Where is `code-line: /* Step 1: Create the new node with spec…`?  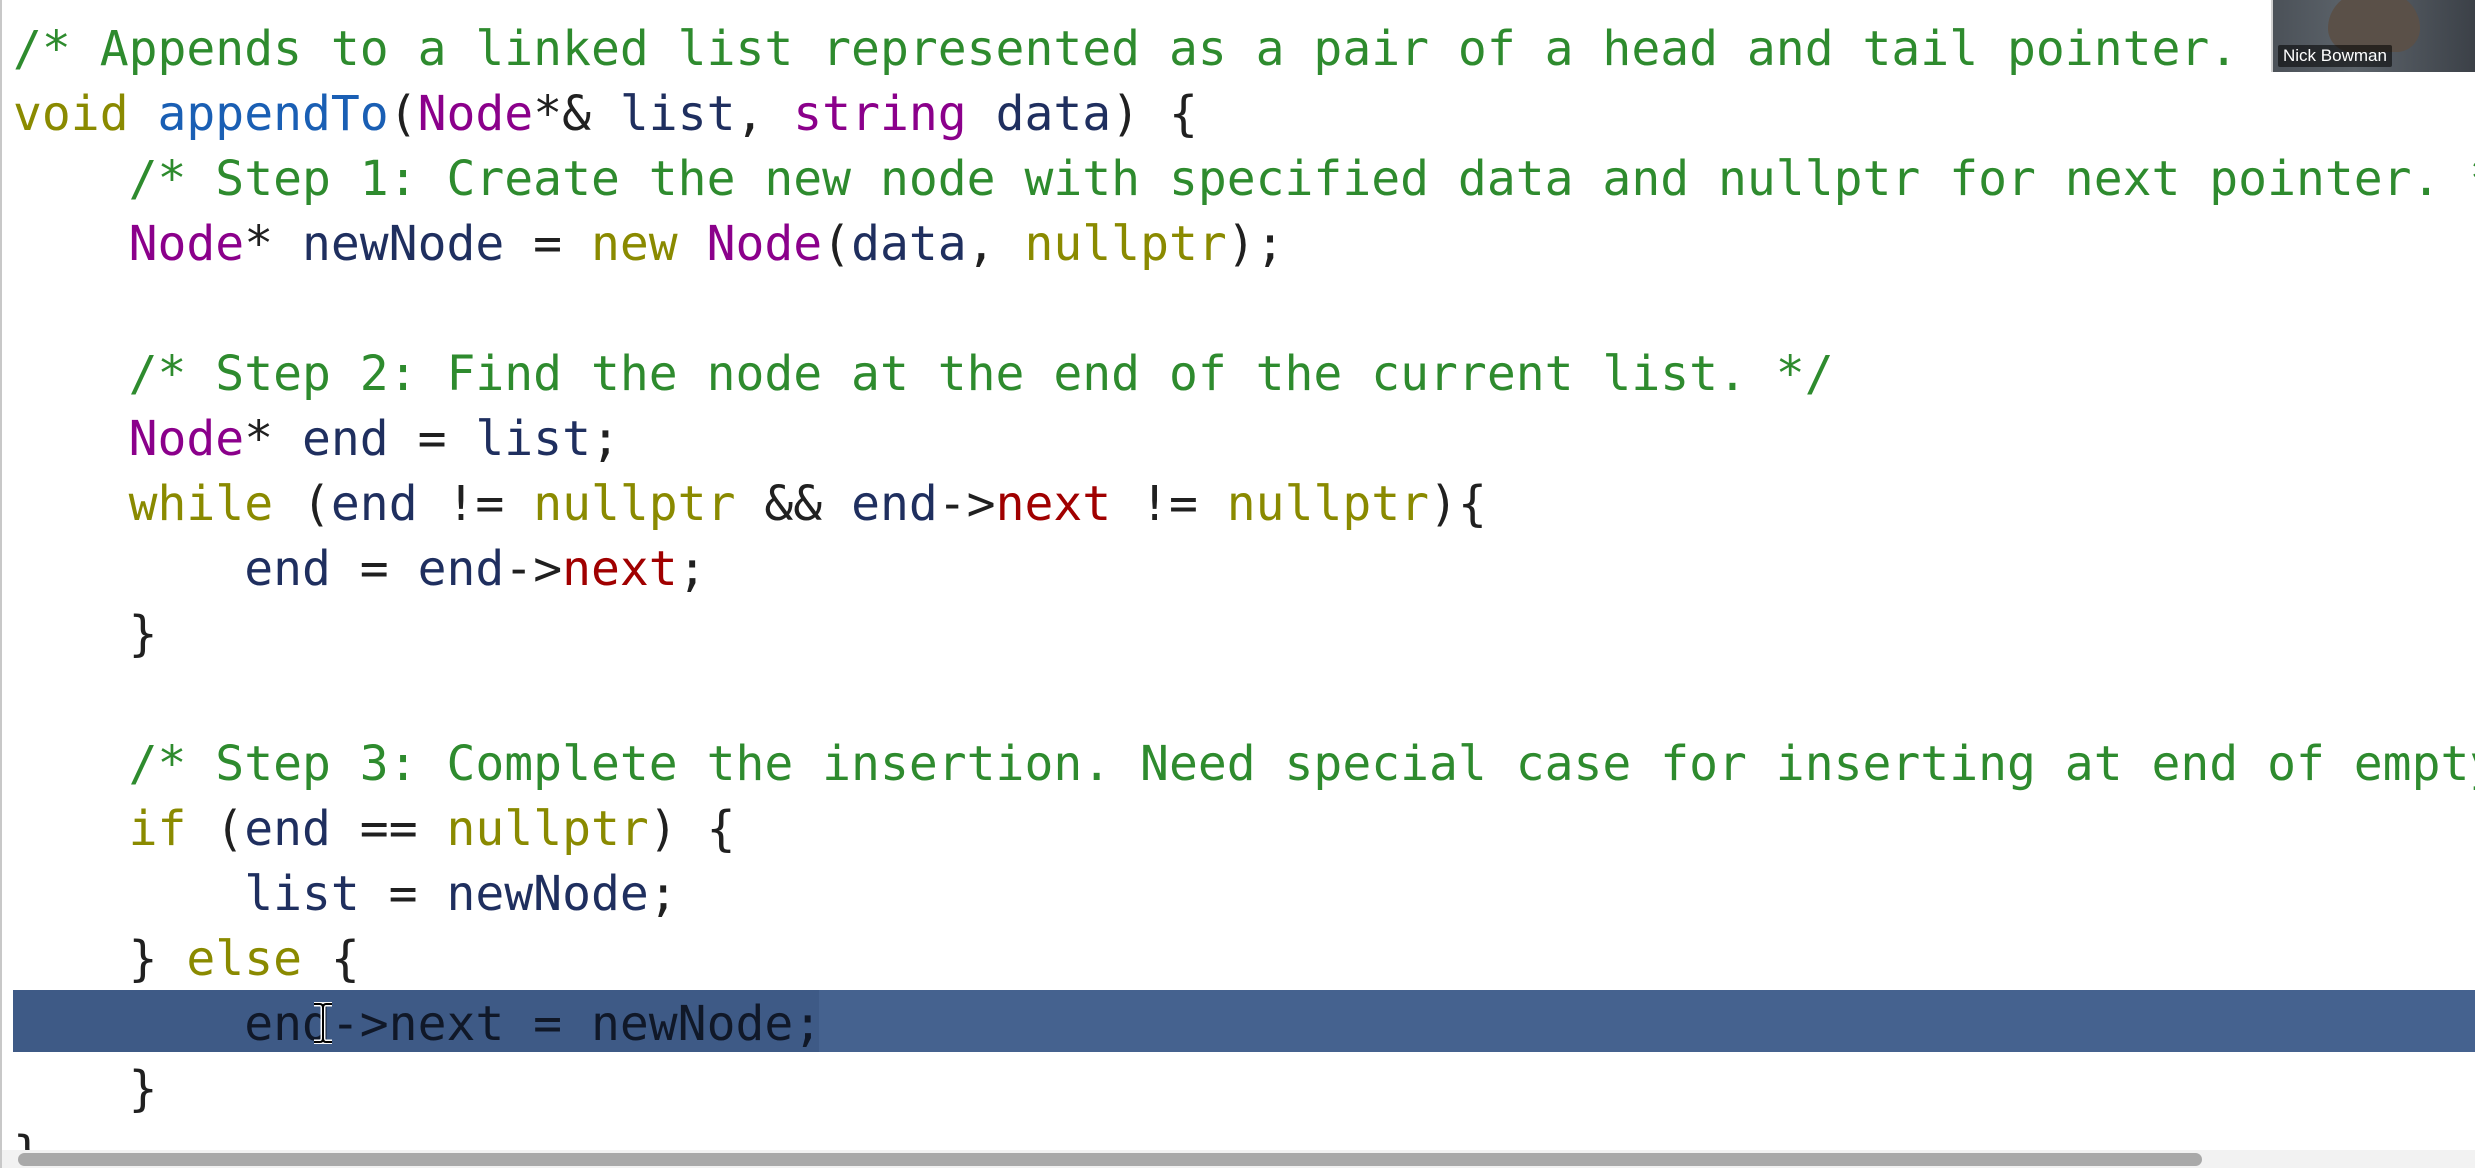
code-line: /* Step 1: Create the new node with spec… is located at coordinates (1244, 179).